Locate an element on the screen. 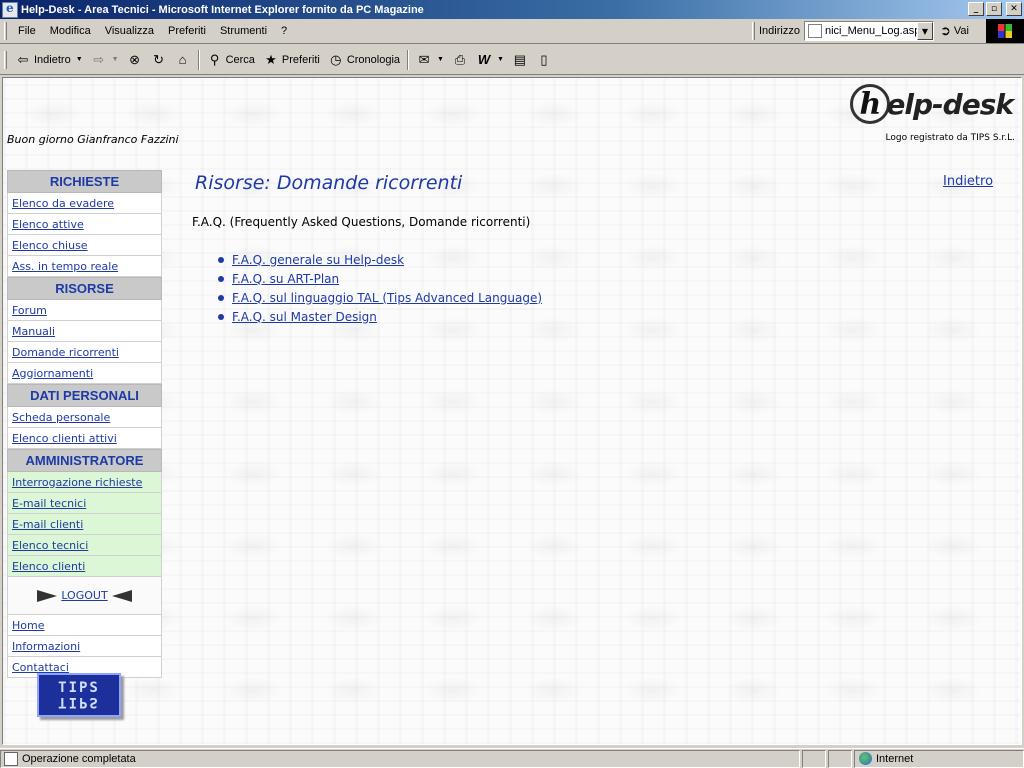  list-item: F.A.Q. generale su Help-desk is located at coordinates (387, 259).